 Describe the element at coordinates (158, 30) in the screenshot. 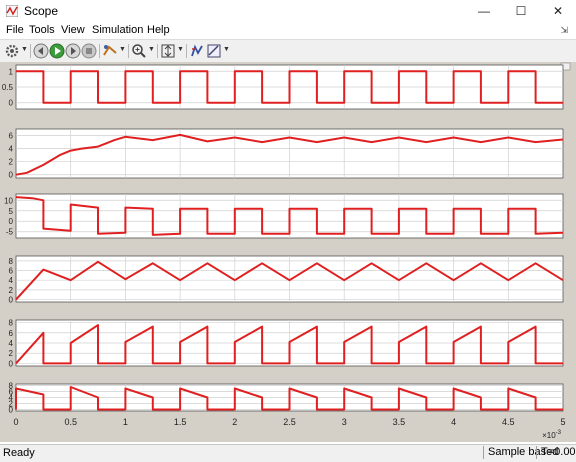

I see `menu-help: Help` at that location.